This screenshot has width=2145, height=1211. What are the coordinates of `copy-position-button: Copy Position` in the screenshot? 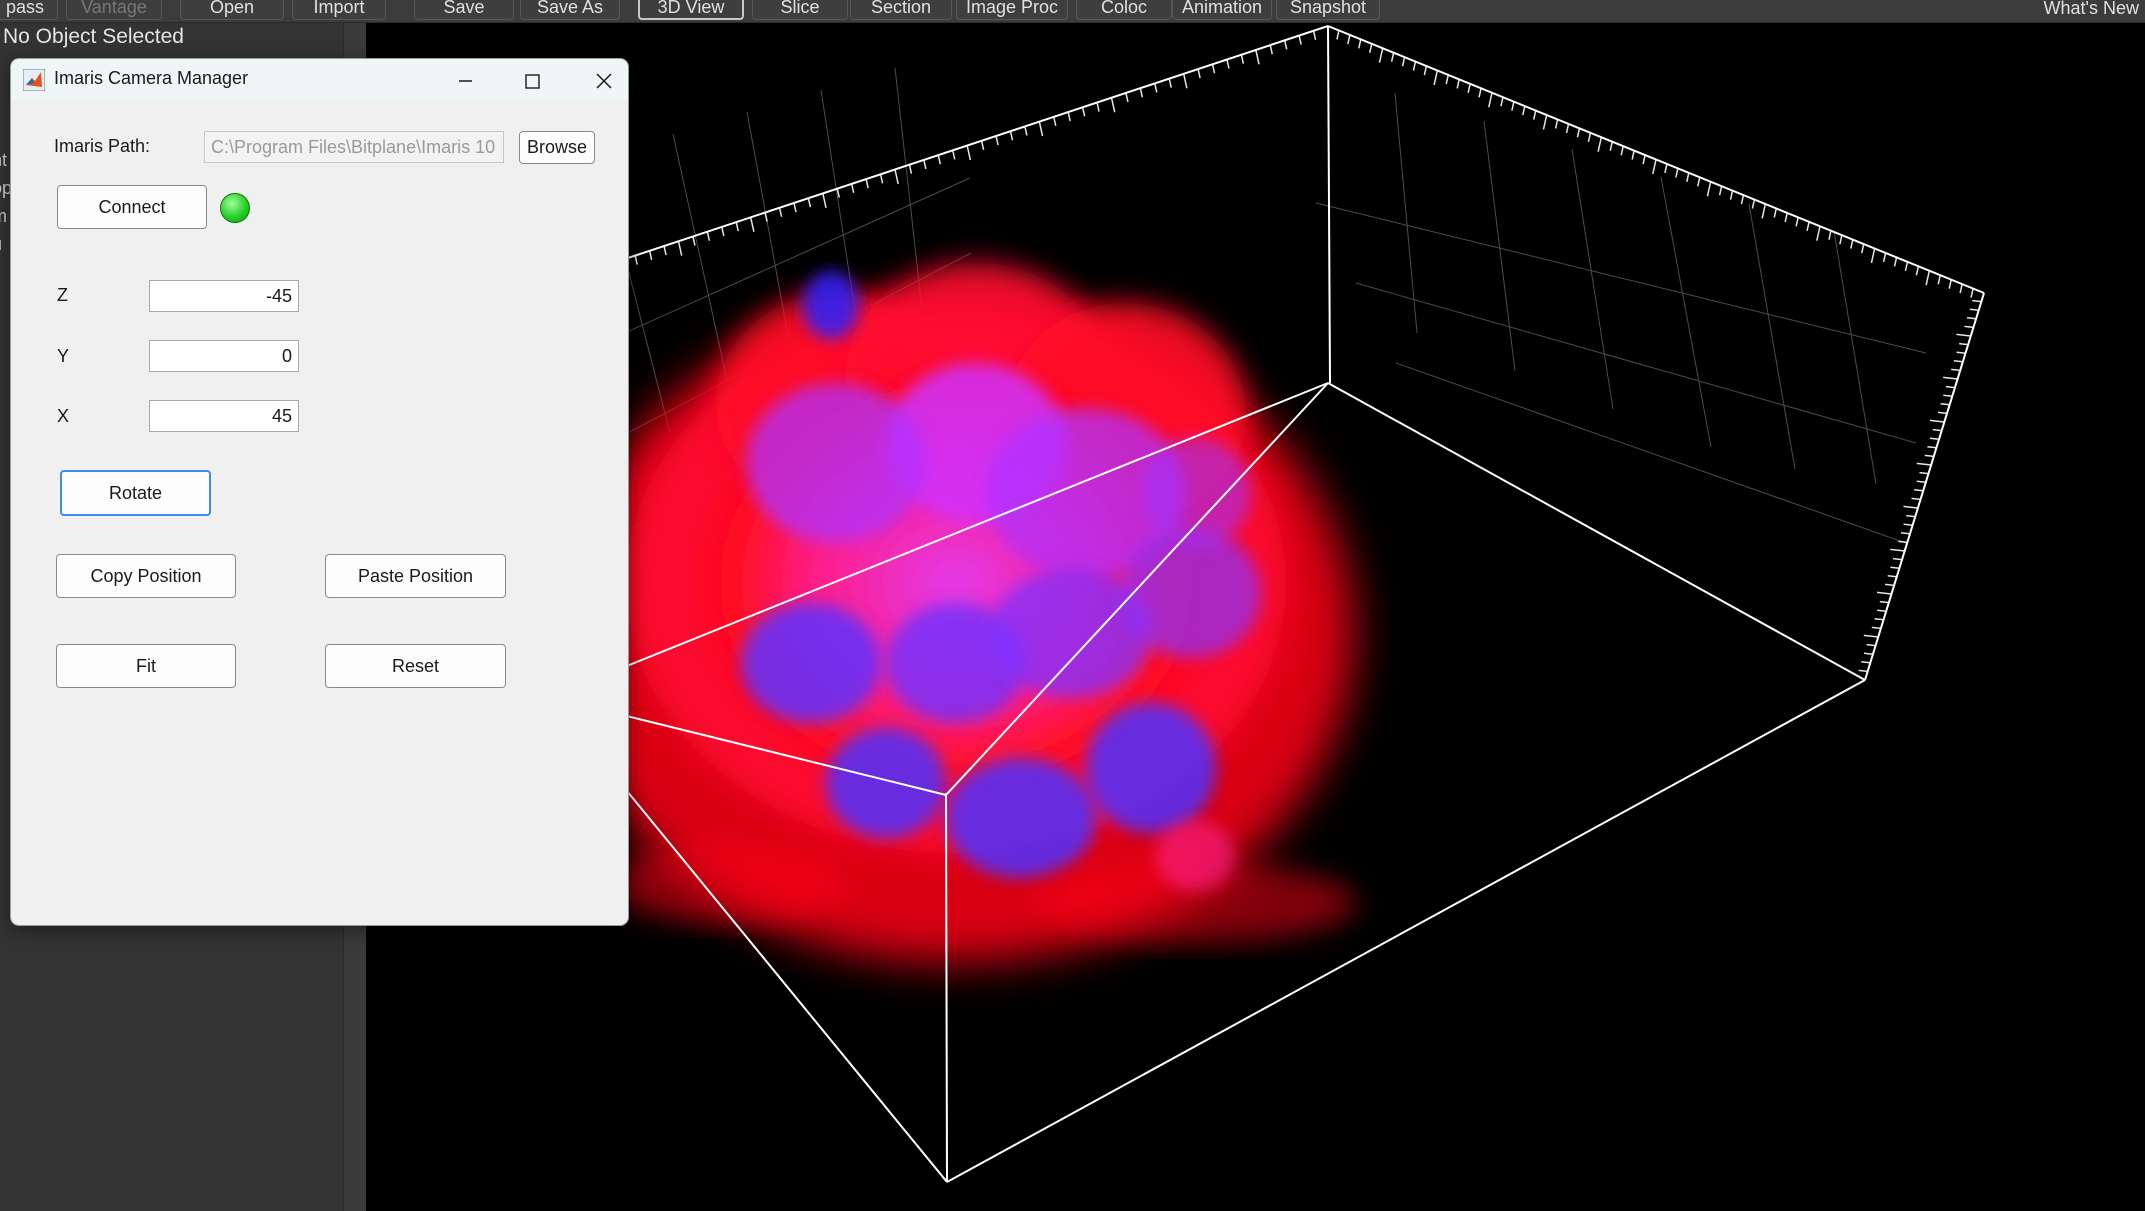 It's located at (146, 576).